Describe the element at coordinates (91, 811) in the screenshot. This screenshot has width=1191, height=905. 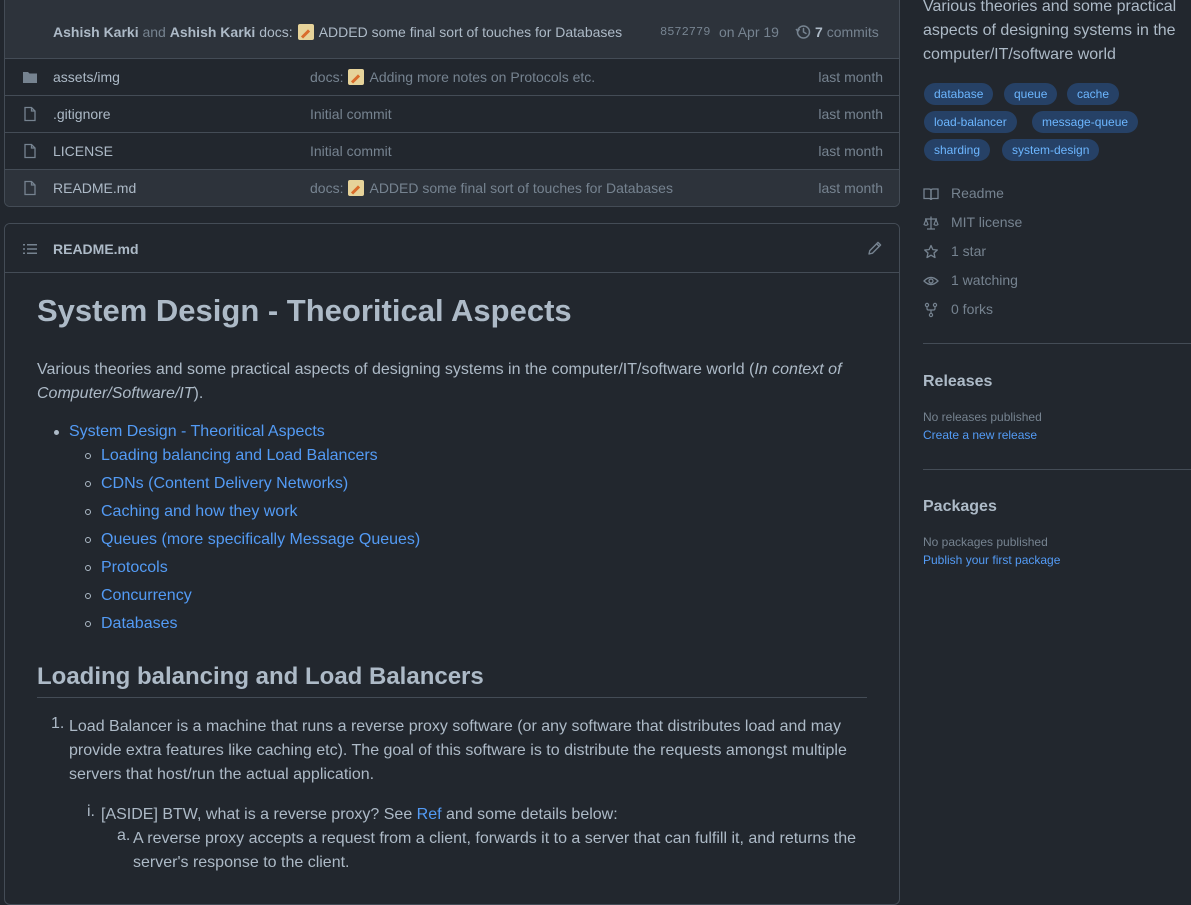
I see `list-number: i.` at that location.